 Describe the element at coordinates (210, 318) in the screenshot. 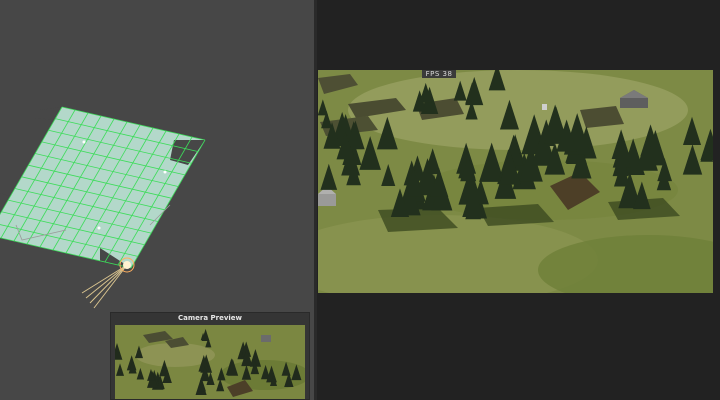

I see `camera-preview-title: Camera Preview` at that location.